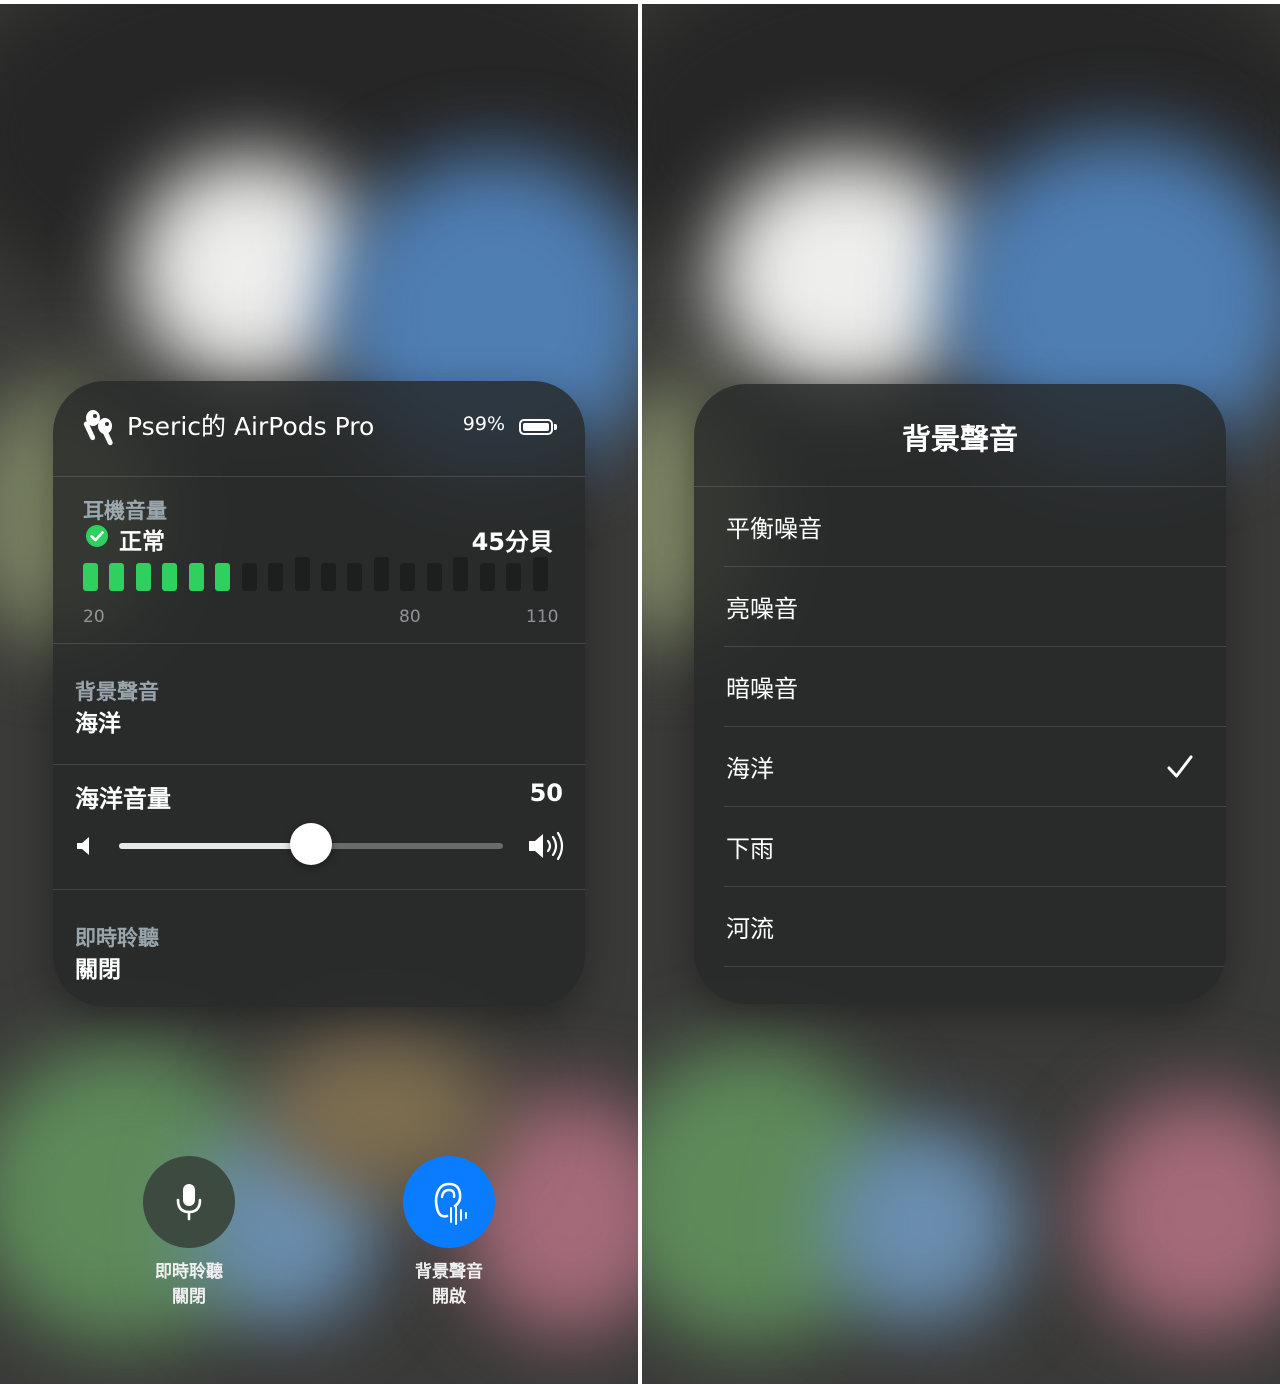  What do you see at coordinates (1180, 766) in the screenshot?
I see `checkmark-icon` at bounding box center [1180, 766].